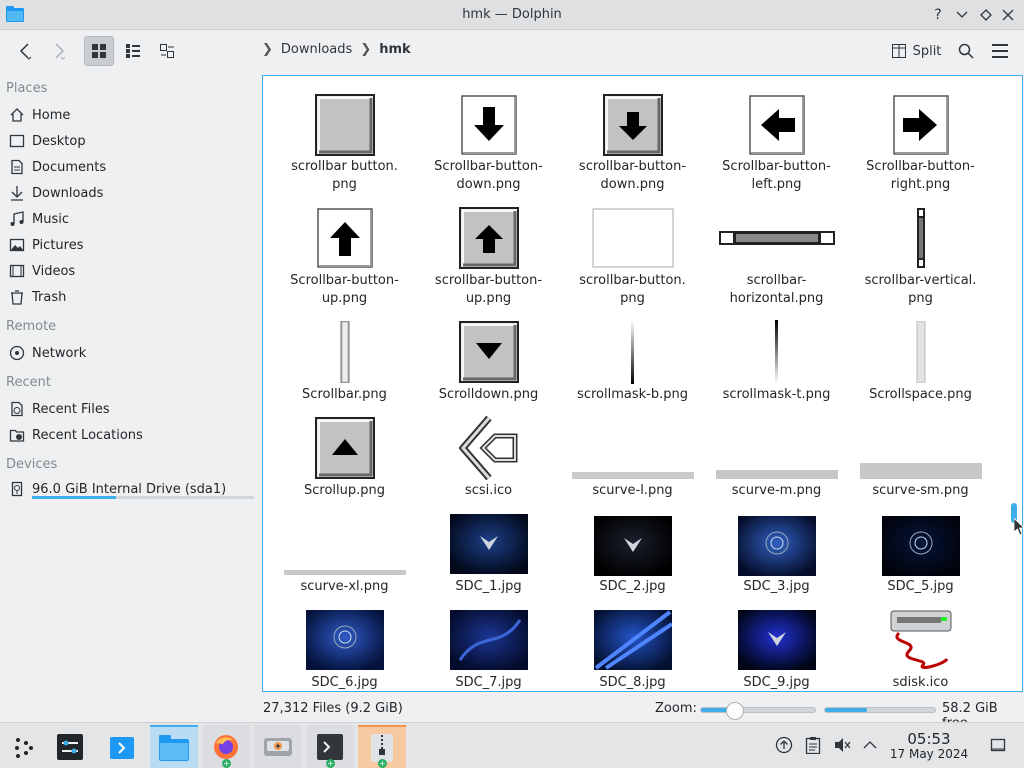 The width and height of the screenshot is (1024, 768). What do you see at coordinates (132, 245) in the screenshot?
I see `sidebar-item-pictures: Pictures` at bounding box center [132, 245].